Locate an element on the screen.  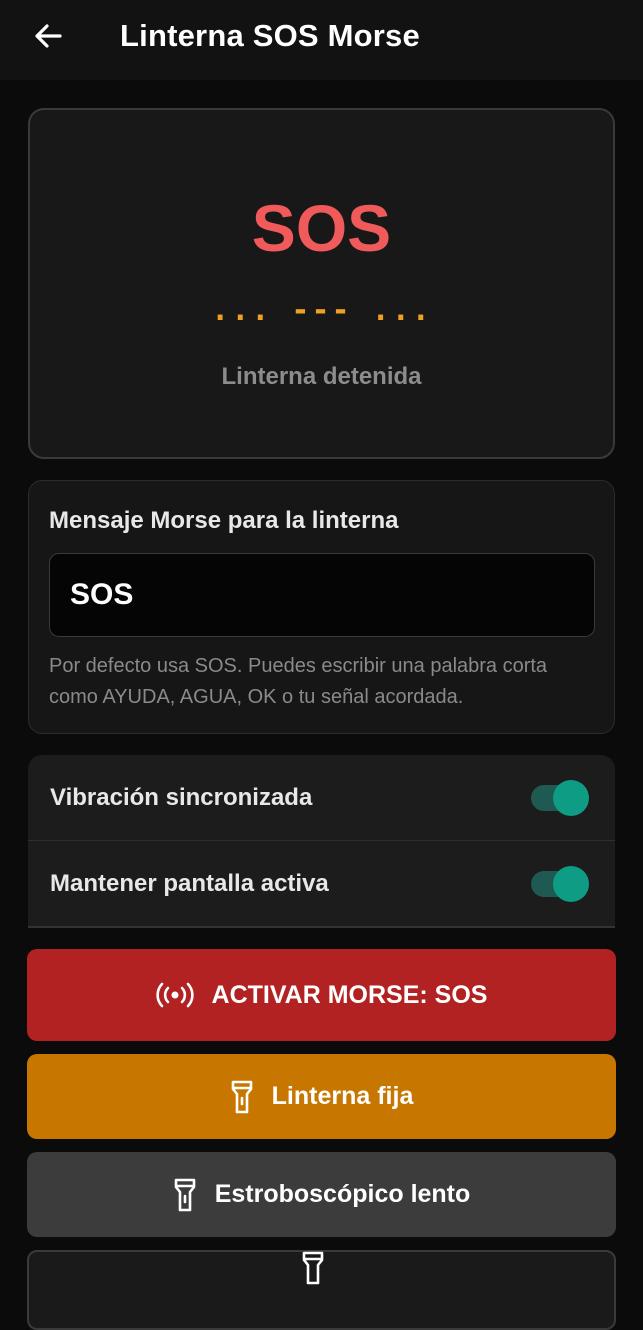
slow-strobe-button: Estroboscópico lento is located at coordinates (321, 1194).